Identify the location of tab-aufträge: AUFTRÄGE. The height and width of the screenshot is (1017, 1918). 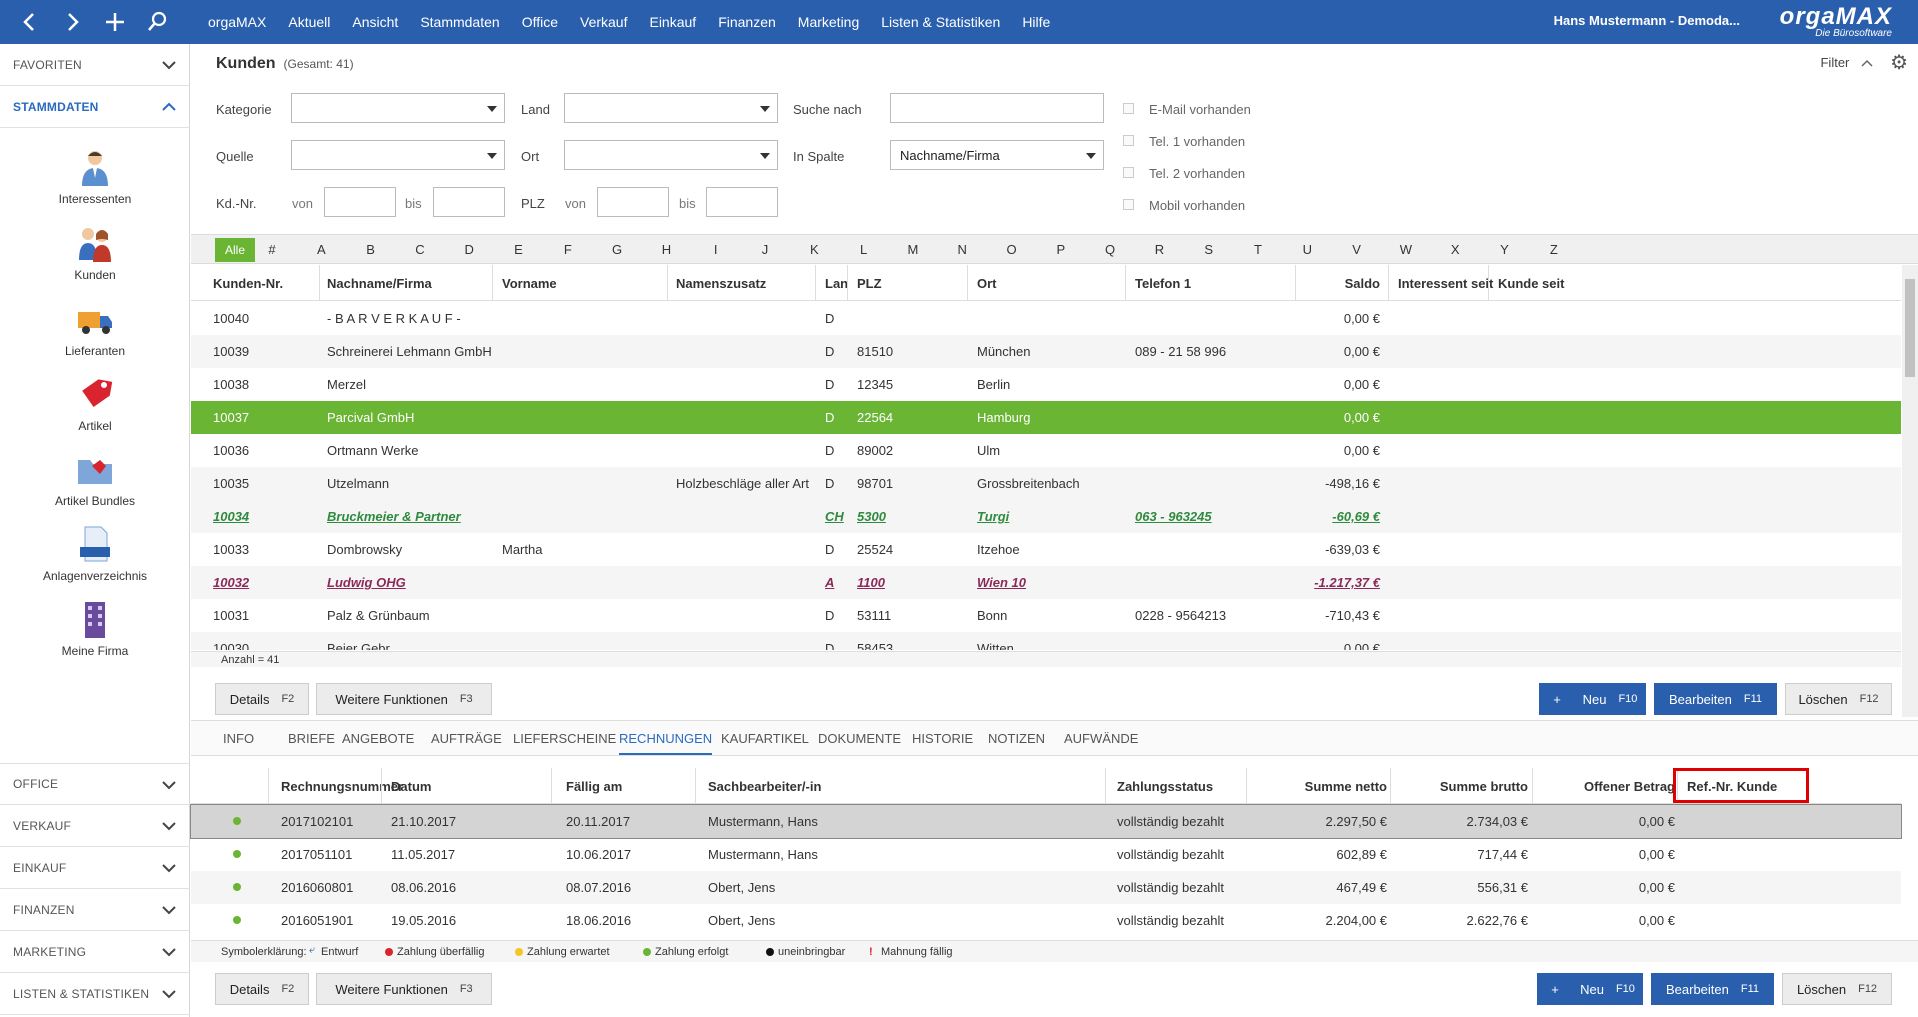
(466, 738).